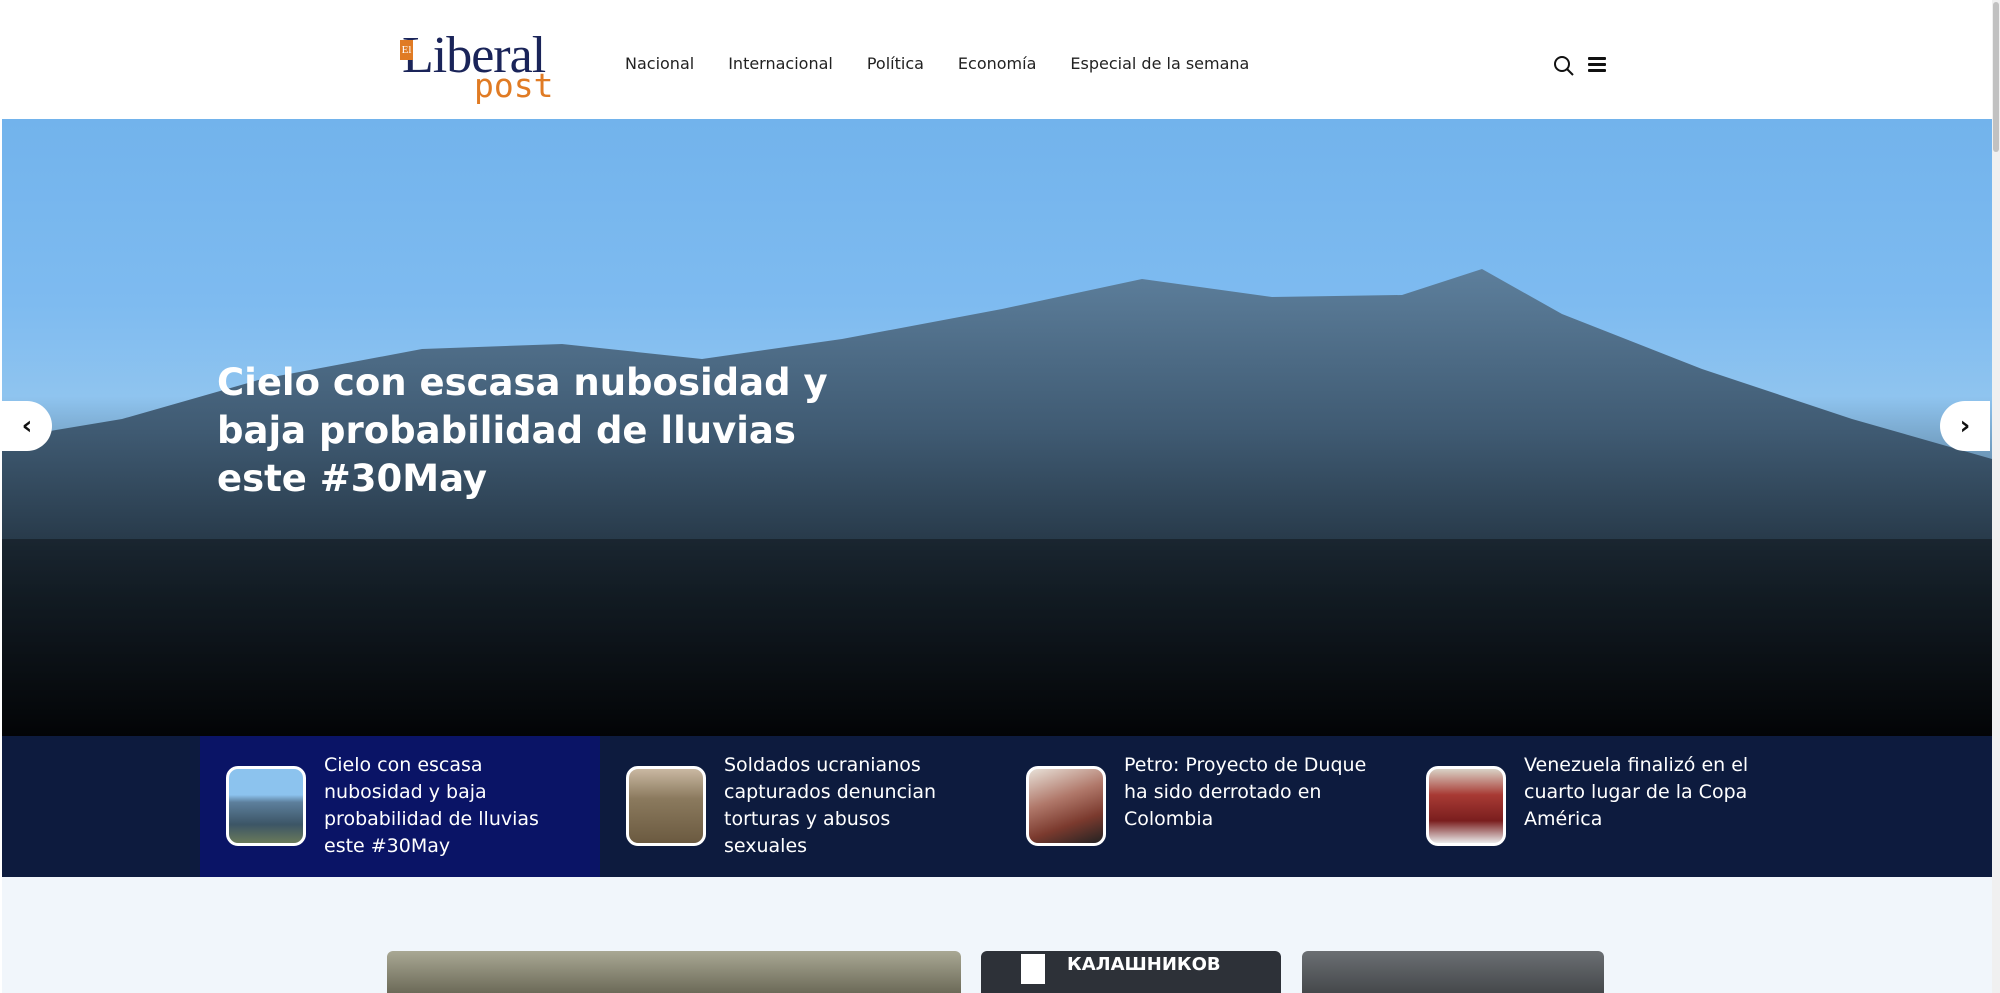  I want to click on nav-economia: Economía, so click(997, 63).